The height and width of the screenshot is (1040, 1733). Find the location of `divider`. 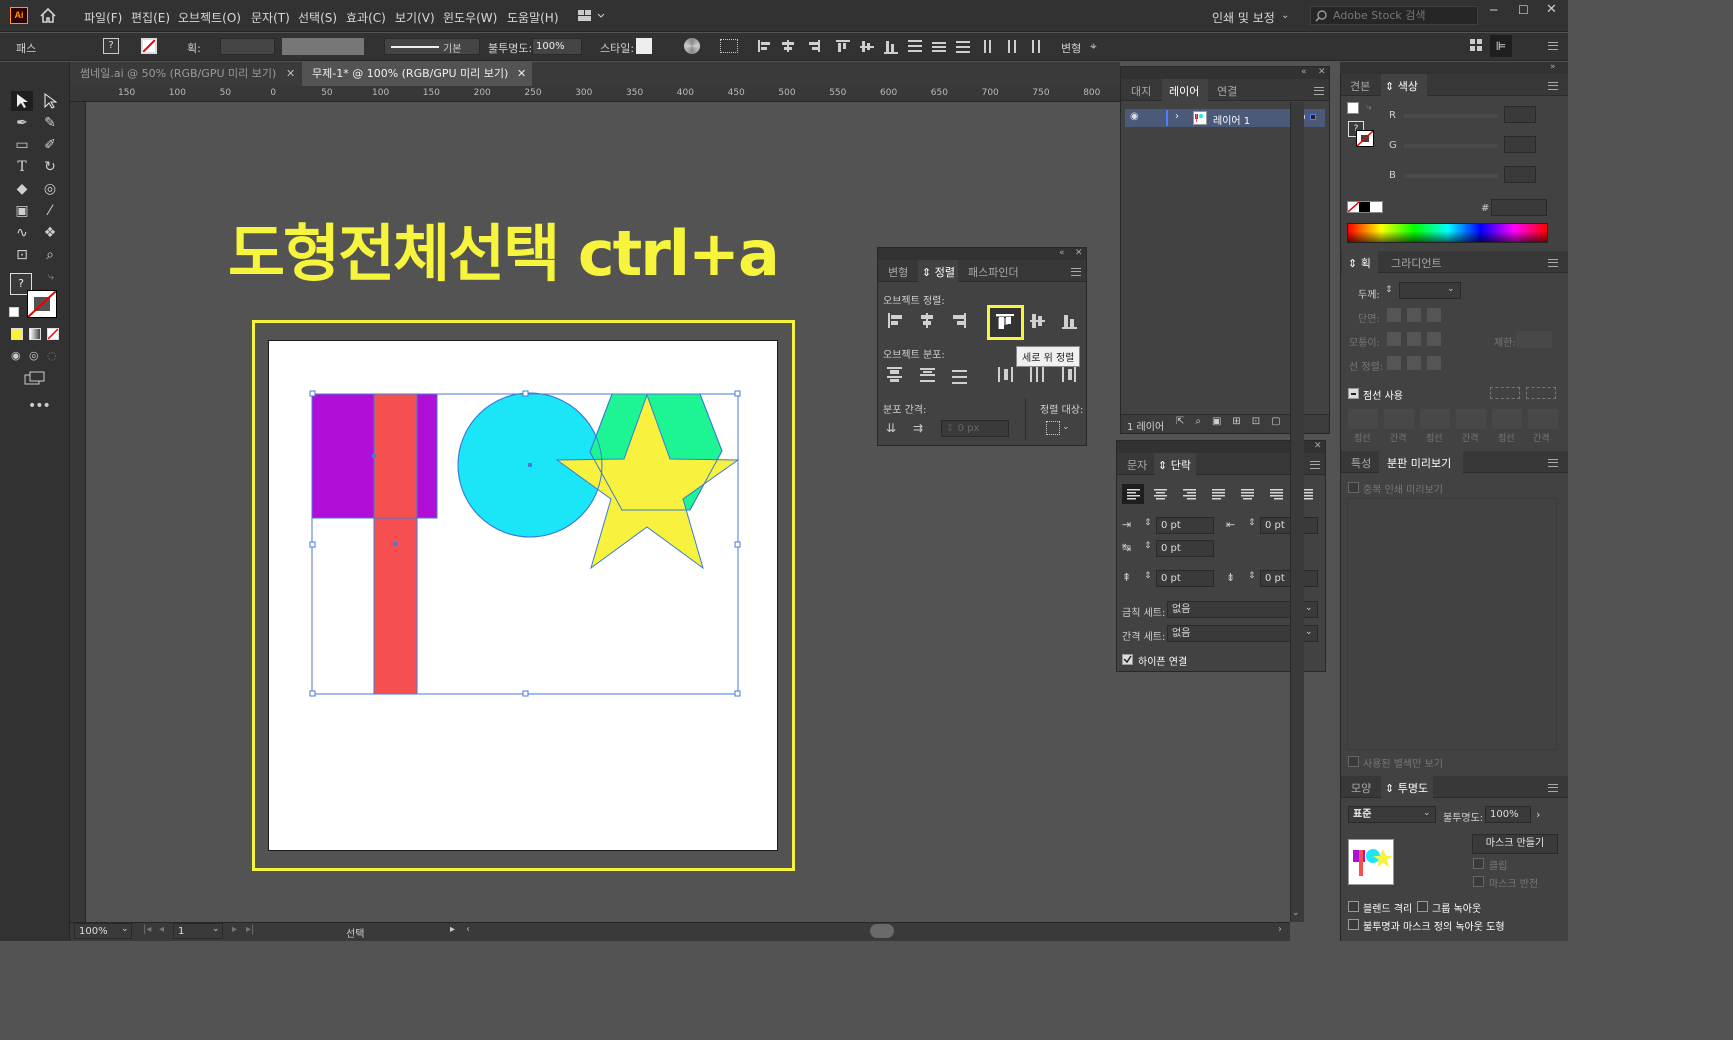

divider is located at coordinates (1025, 419).